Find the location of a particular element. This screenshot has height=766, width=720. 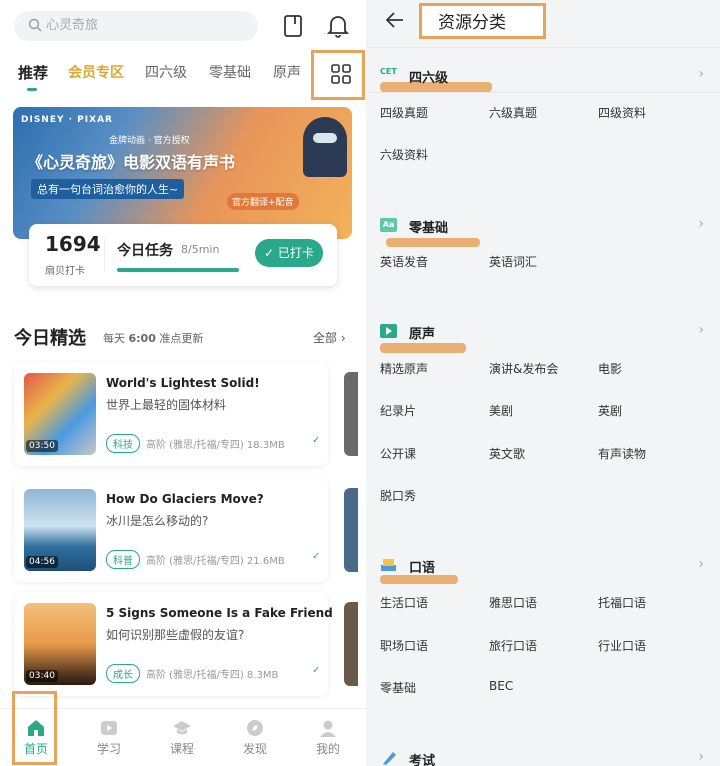

tab-beginner: 零基础 is located at coordinates (230, 72).